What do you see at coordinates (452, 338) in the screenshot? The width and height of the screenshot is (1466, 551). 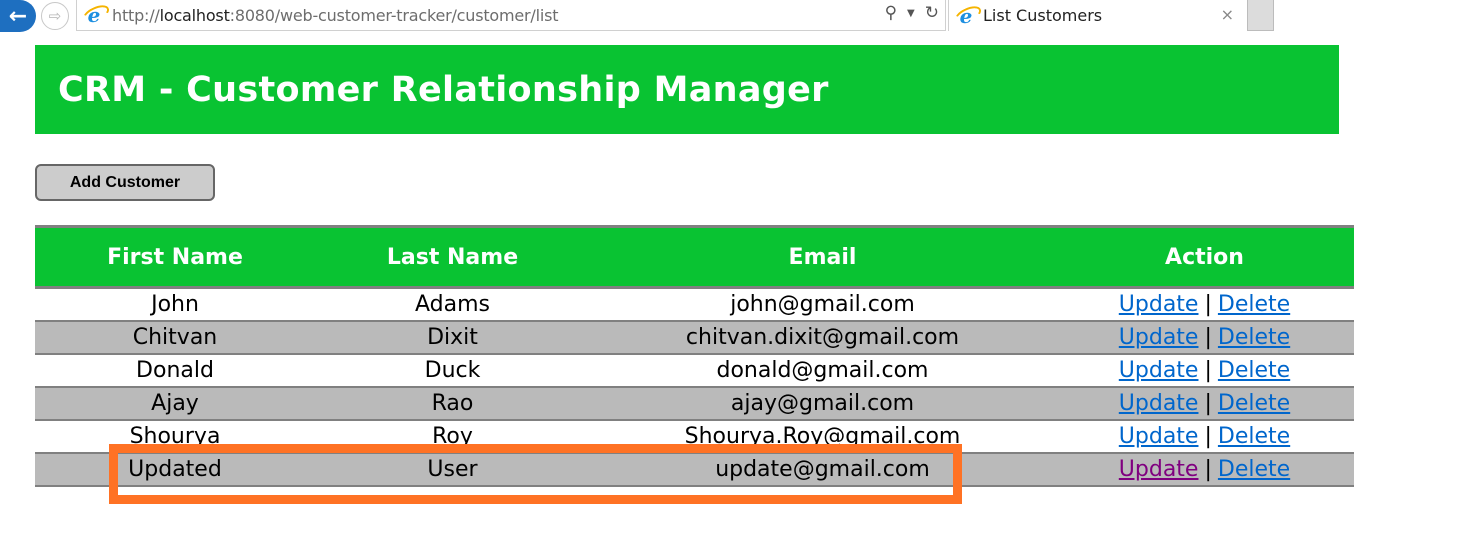 I see `cell-last-name: Dixit` at bounding box center [452, 338].